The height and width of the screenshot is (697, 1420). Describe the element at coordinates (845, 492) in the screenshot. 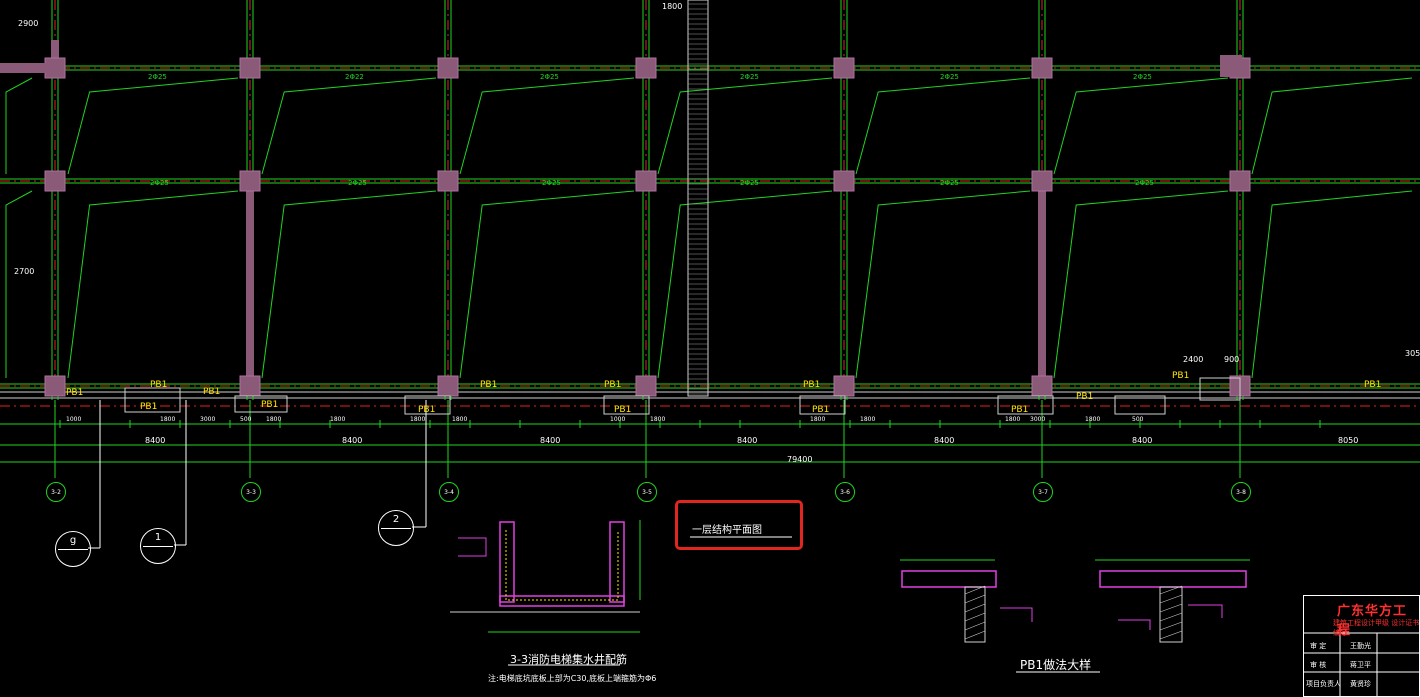

I see `axis-bubble: 3-6` at that location.